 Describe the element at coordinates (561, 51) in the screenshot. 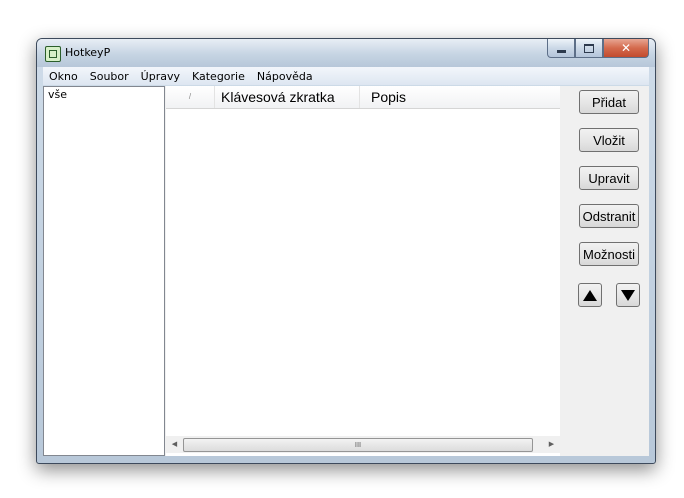

I see `minimize-icon` at that location.